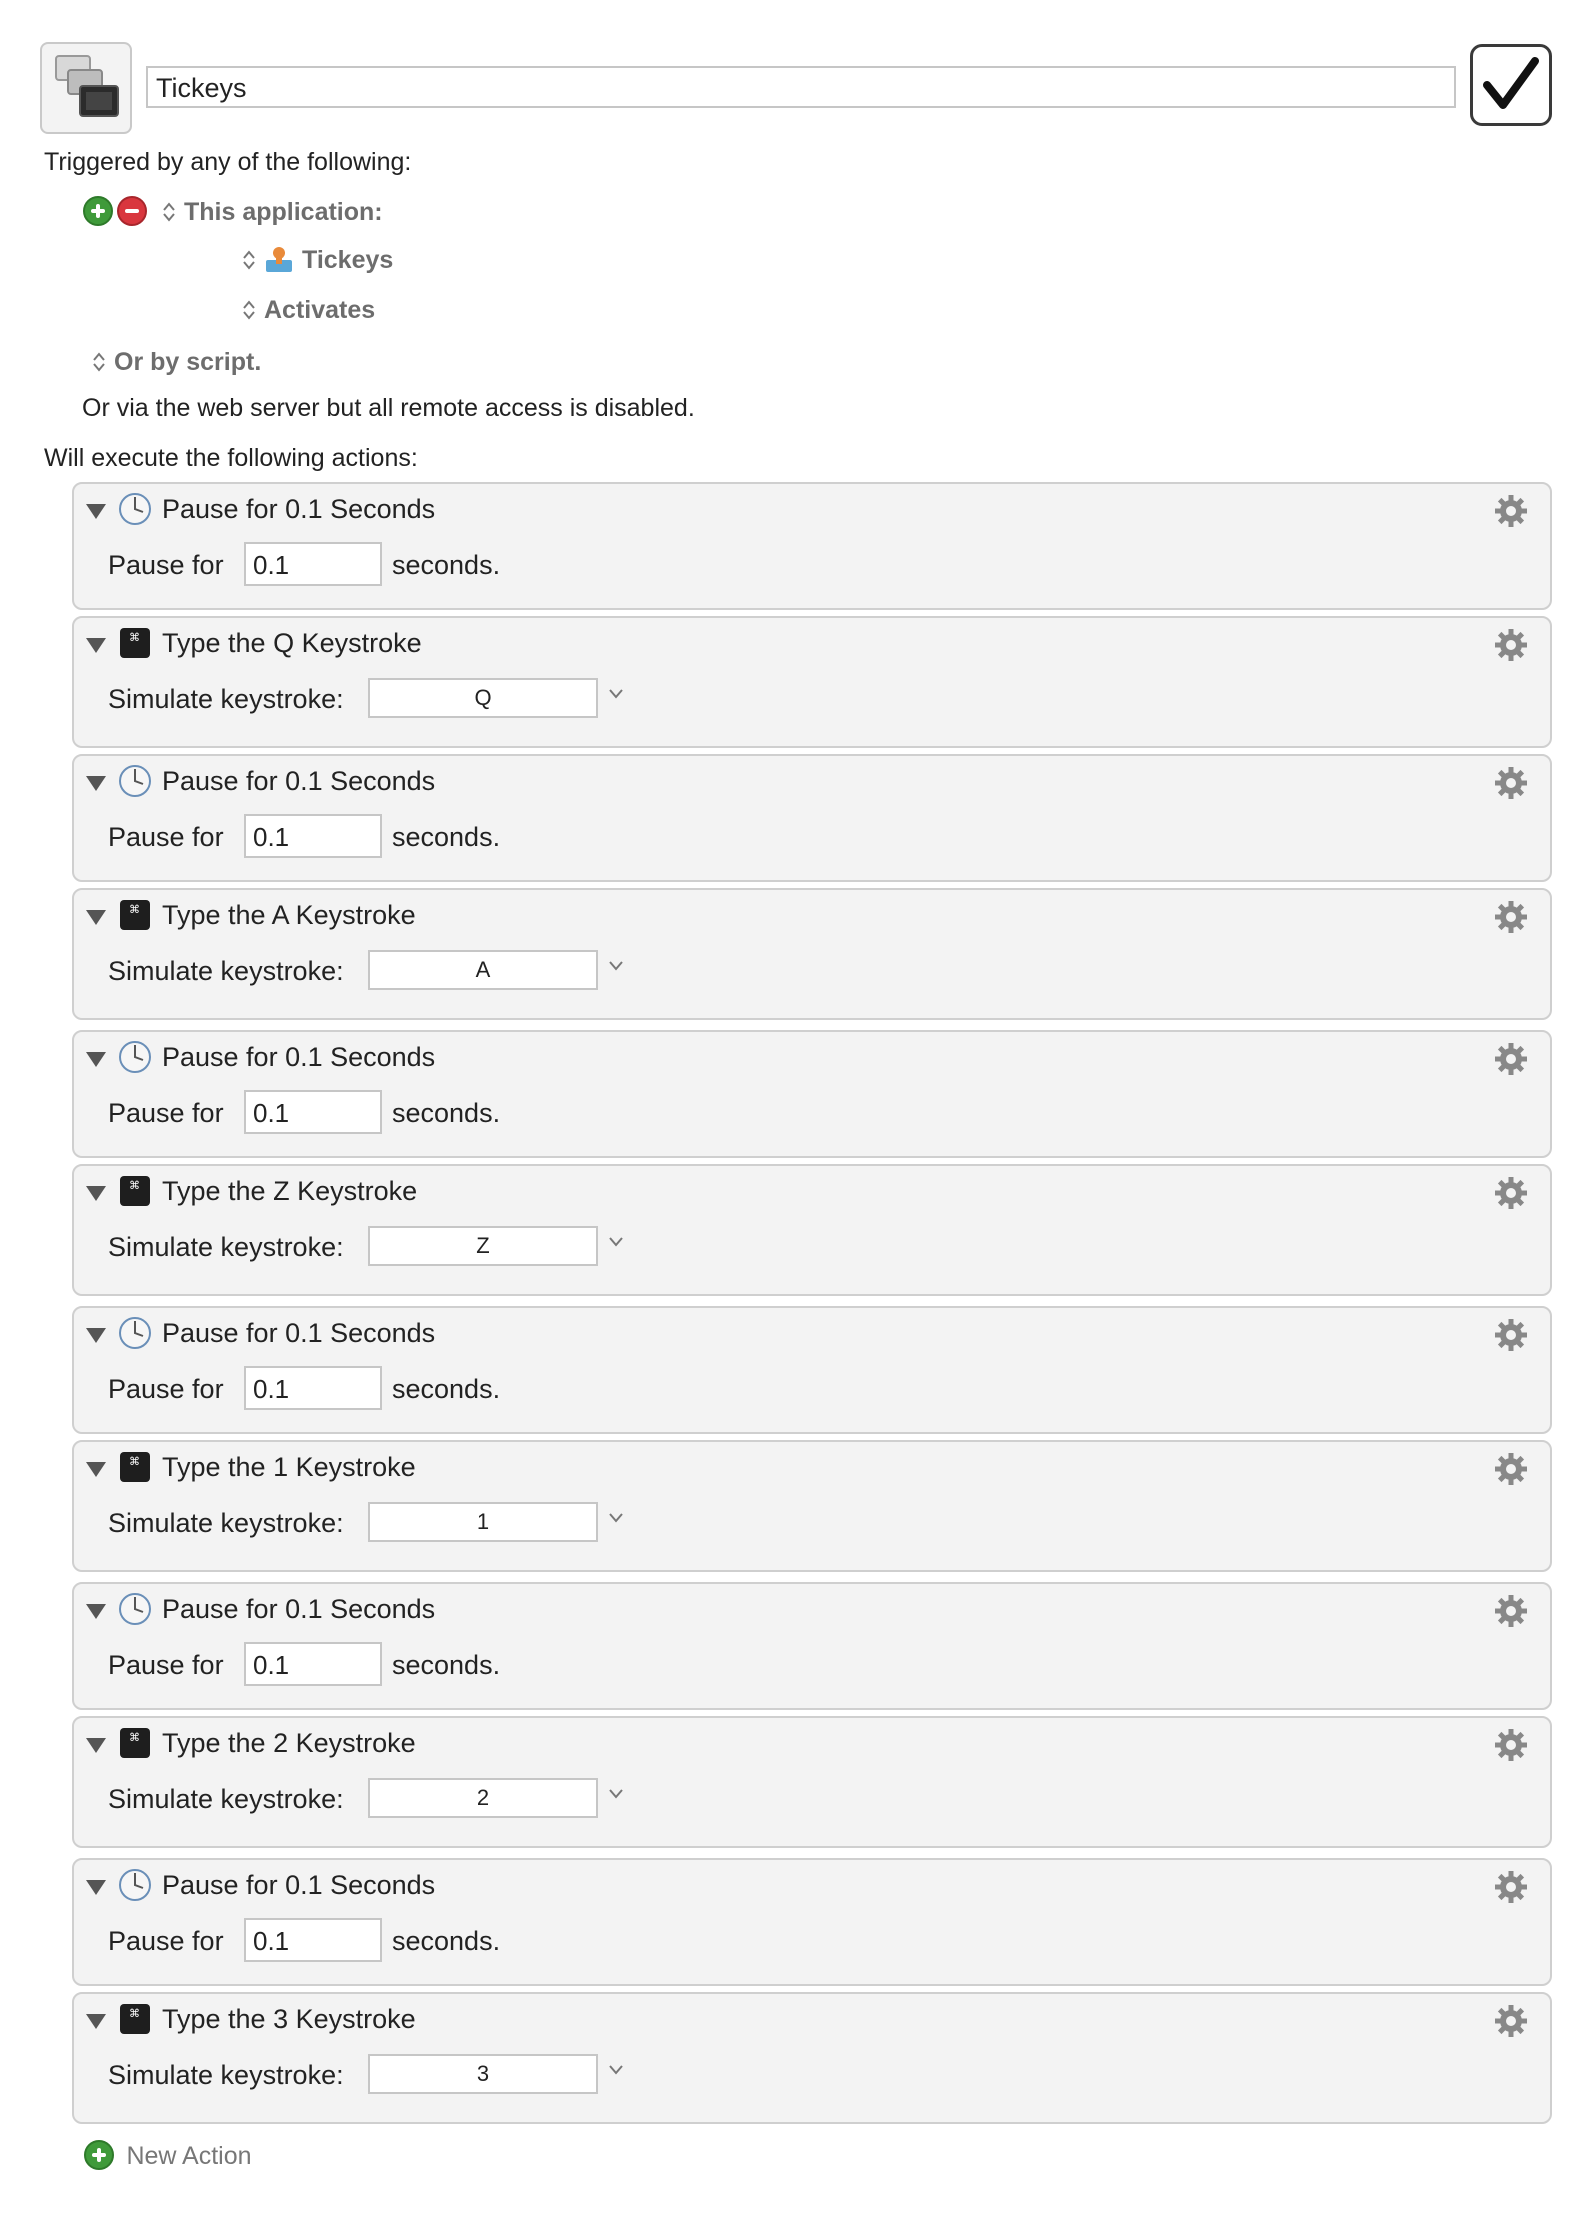 This screenshot has width=1592, height=2218. I want to click on new-action-button: New Action, so click(168, 2155).